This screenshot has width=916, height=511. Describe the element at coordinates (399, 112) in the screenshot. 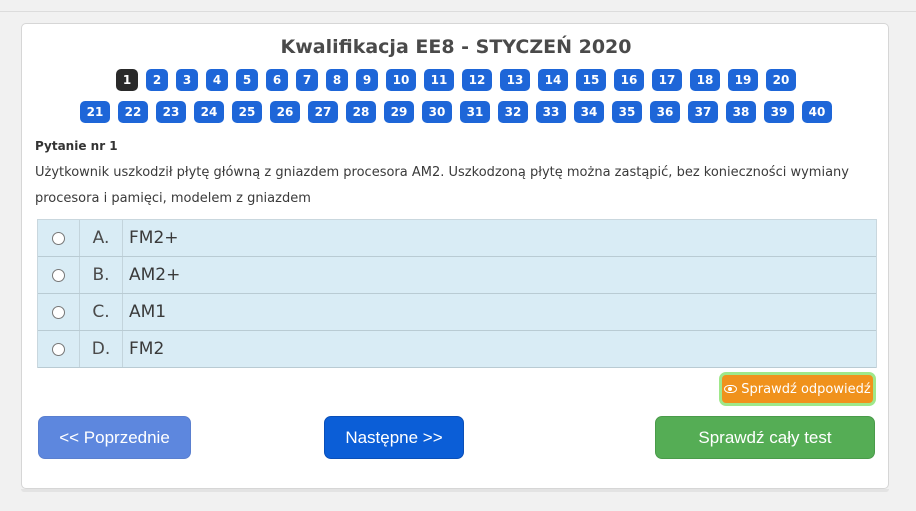

I see `question-nav-button-29: 29` at that location.